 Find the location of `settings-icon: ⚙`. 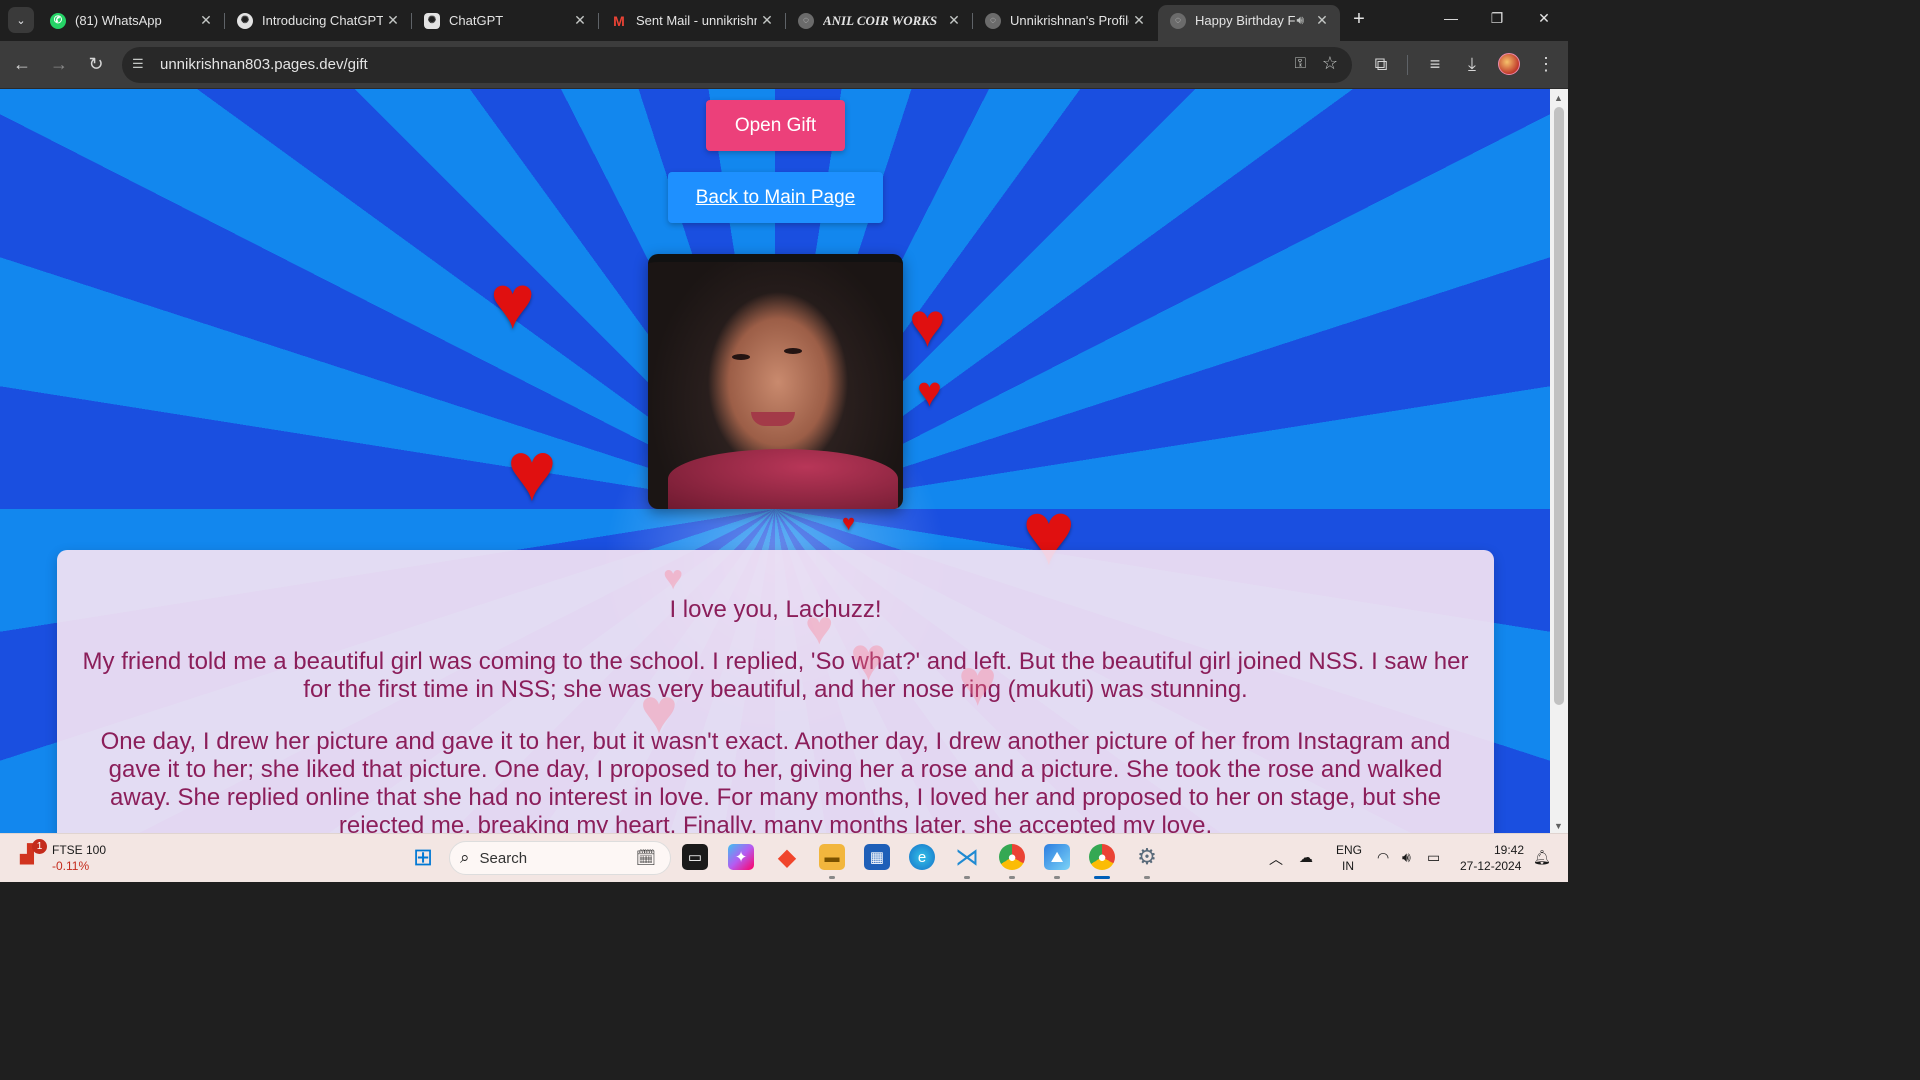

settings-icon: ⚙ is located at coordinates (1147, 857).